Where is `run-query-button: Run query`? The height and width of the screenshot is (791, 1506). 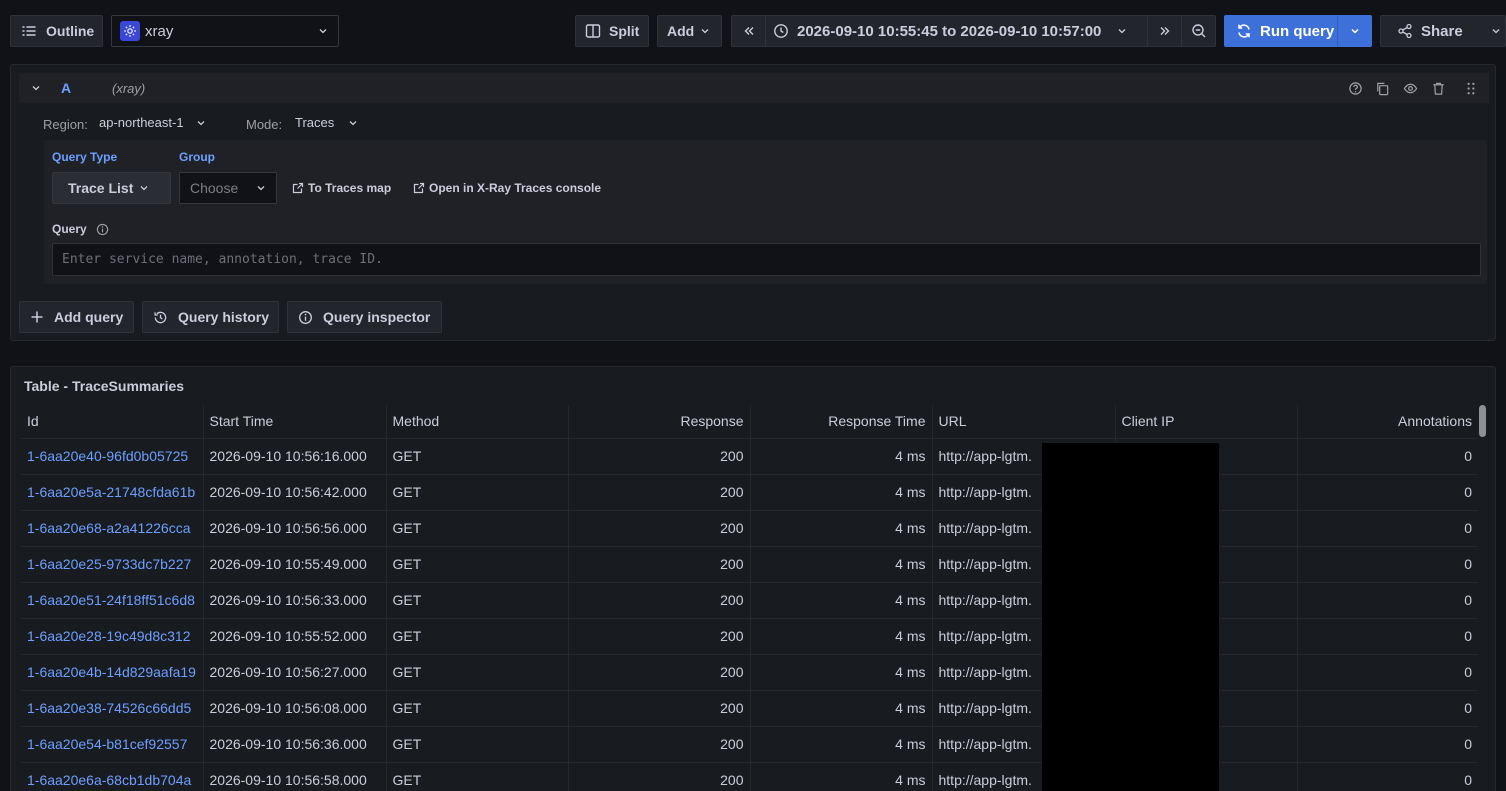
run-query-button: Run query is located at coordinates (1282, 31).